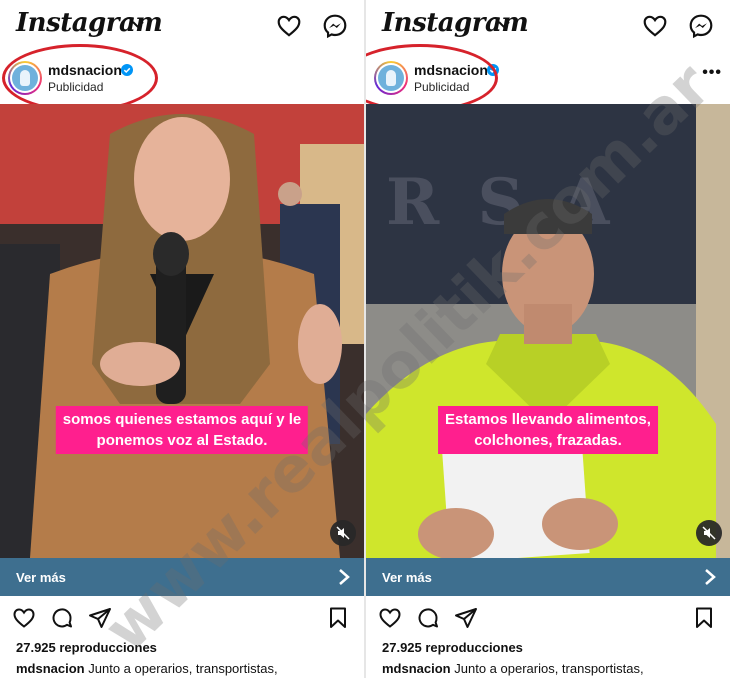 The image size is (730, 678). What do you see at coordinates (548, 78) in the screenshot?
I see `account-row: mdsnacion Publicidad •••` at bounding box center [548, 78].